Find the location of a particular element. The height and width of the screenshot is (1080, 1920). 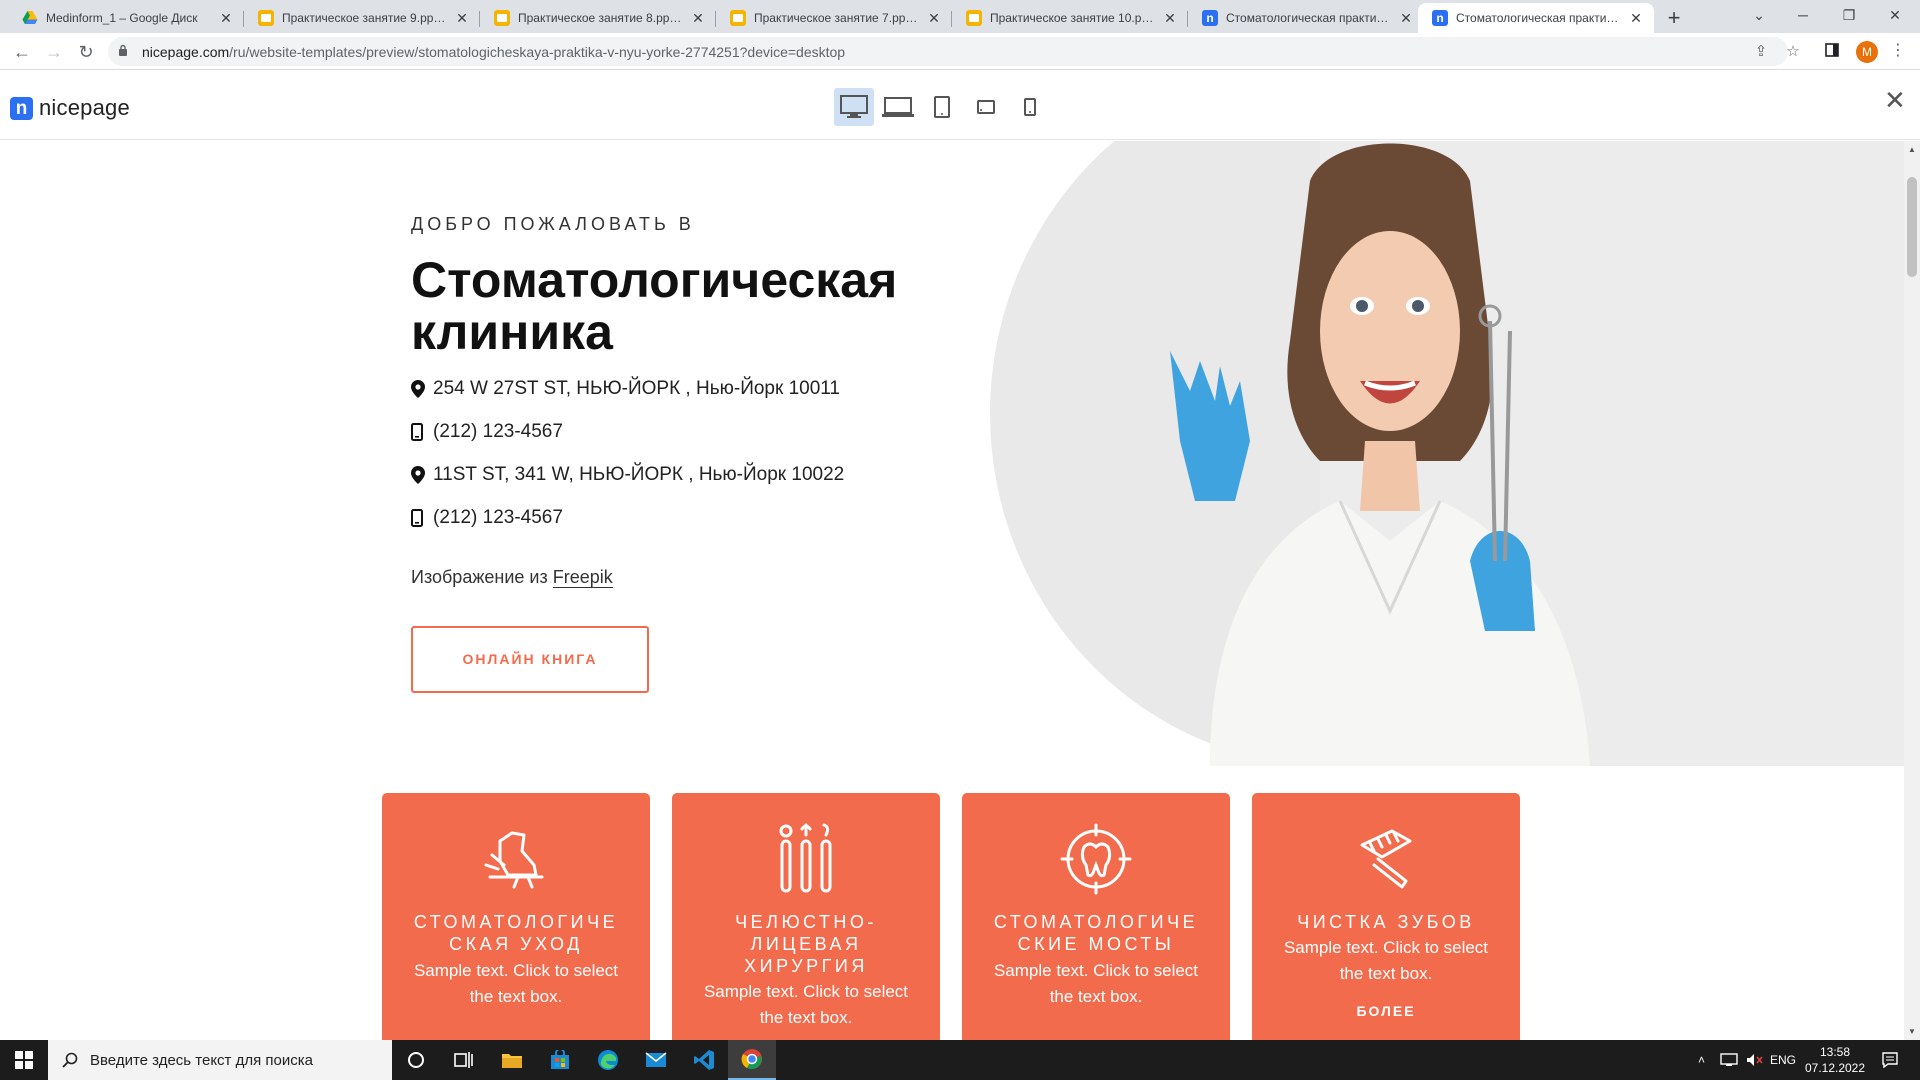

bookmark-star-icon: ☆ is located at coordinates (1793, 52).